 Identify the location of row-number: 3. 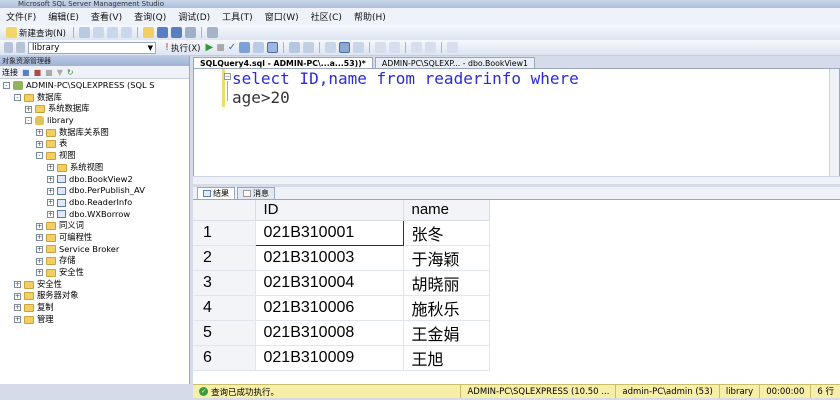
(224, 283).